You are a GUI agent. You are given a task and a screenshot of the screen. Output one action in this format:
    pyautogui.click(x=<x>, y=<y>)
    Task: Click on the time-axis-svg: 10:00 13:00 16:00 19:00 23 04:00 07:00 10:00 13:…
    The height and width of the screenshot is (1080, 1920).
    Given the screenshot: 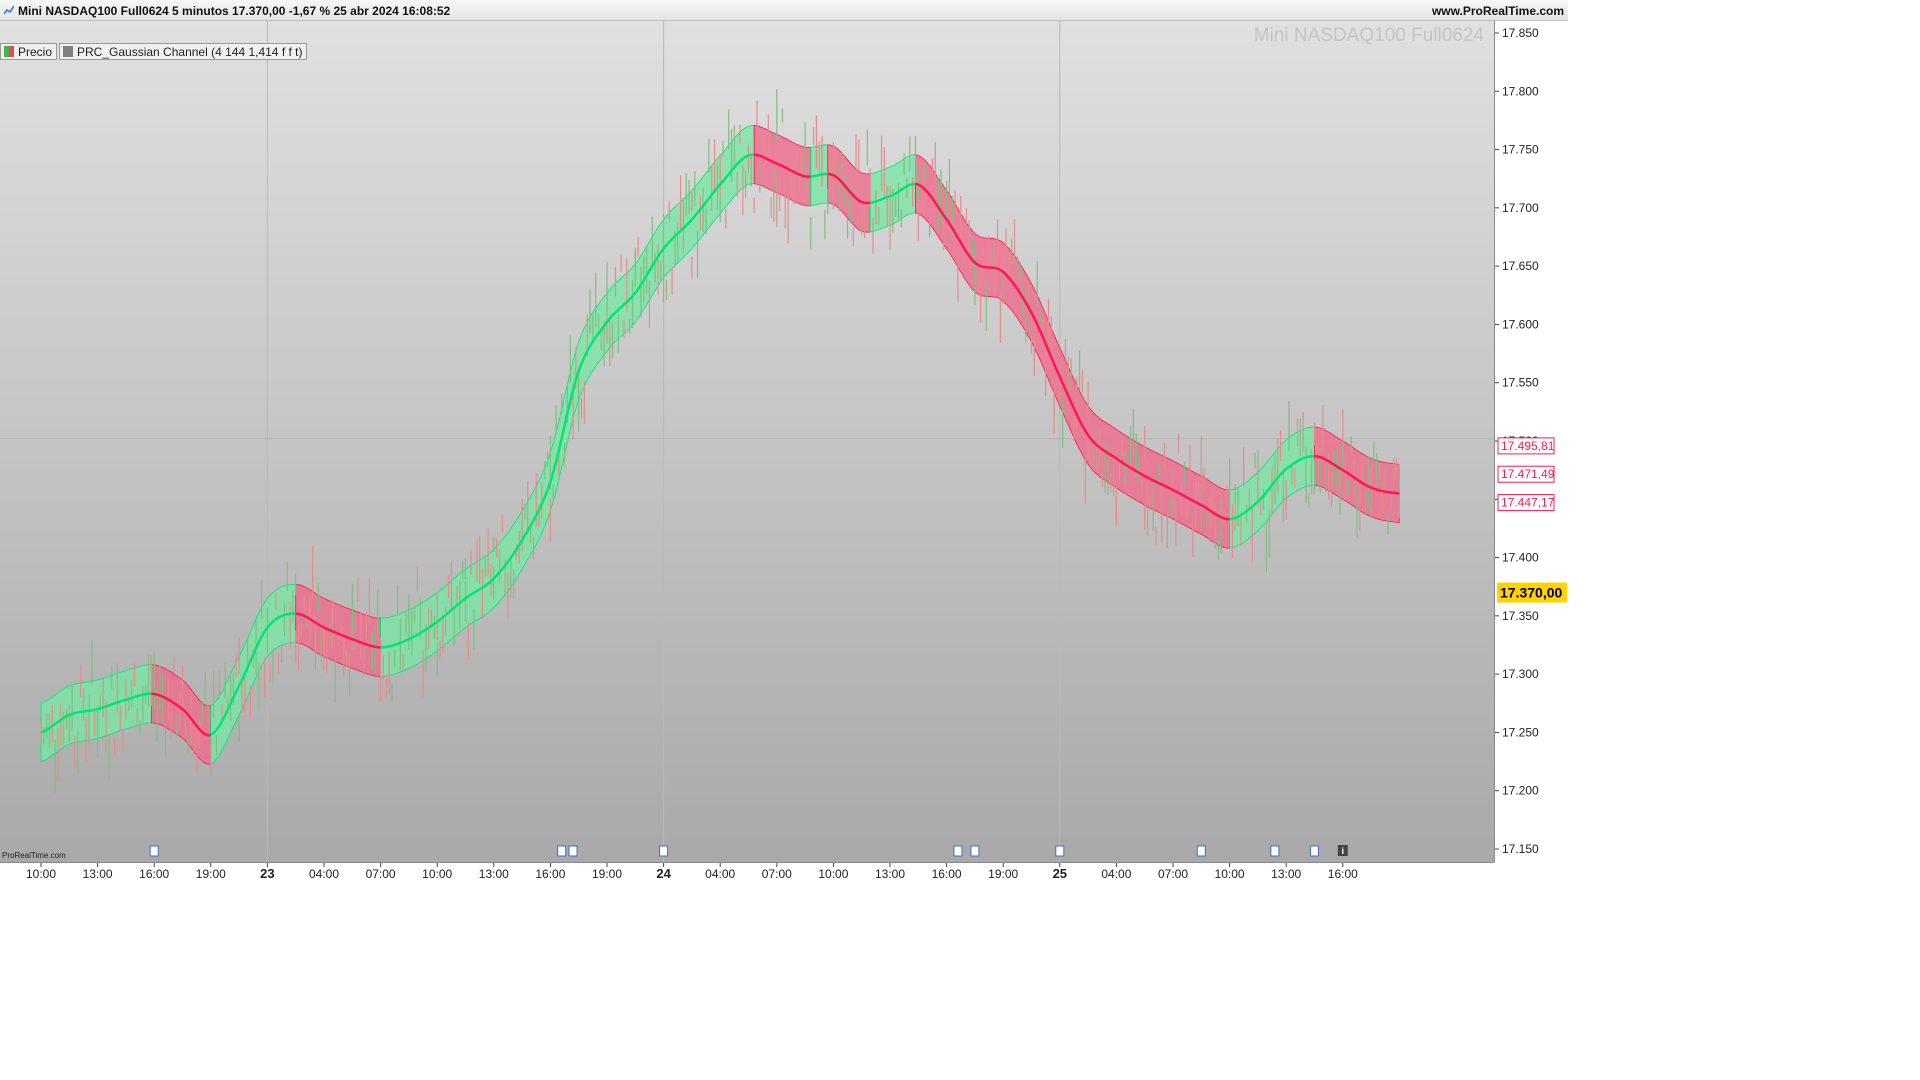 What is the action you would take?
    pyautogui.click(x=692, y=872)
    